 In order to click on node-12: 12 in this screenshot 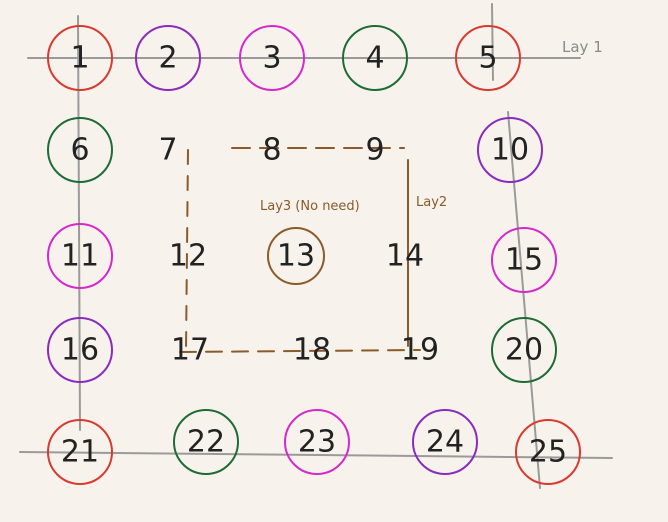, I will do `click(188, 256)`.